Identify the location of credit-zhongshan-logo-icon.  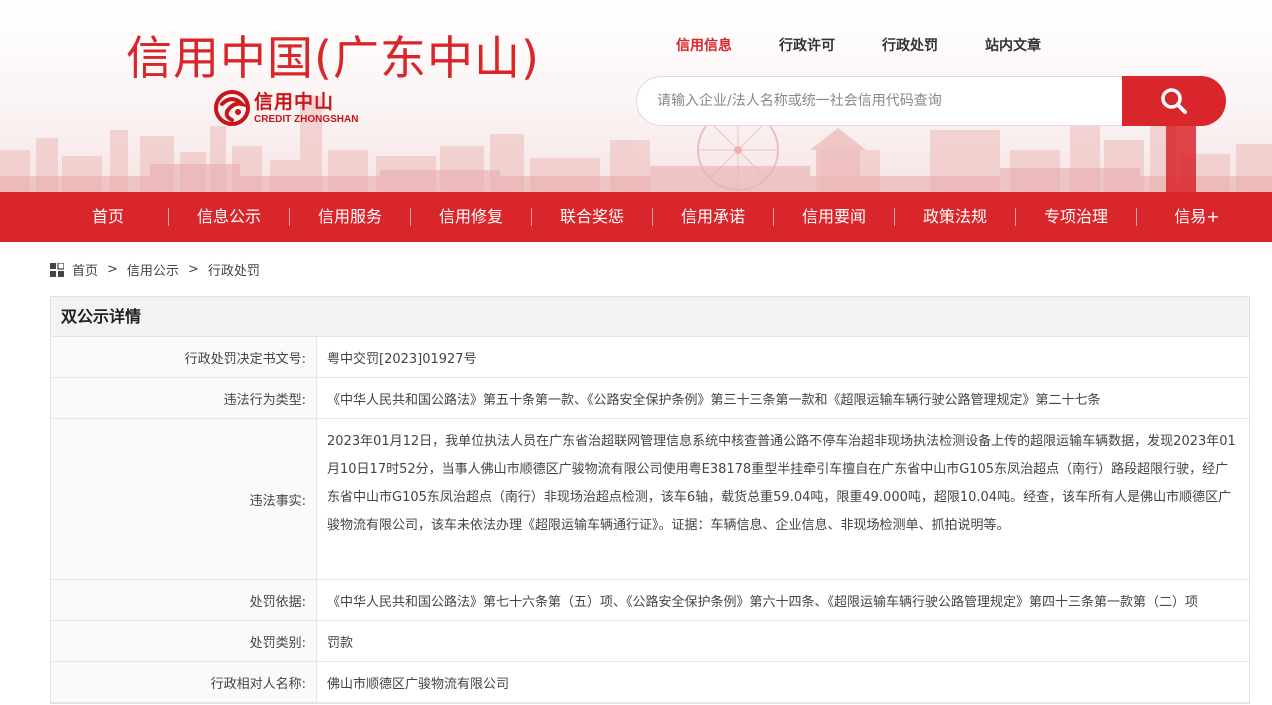
(232, 108).